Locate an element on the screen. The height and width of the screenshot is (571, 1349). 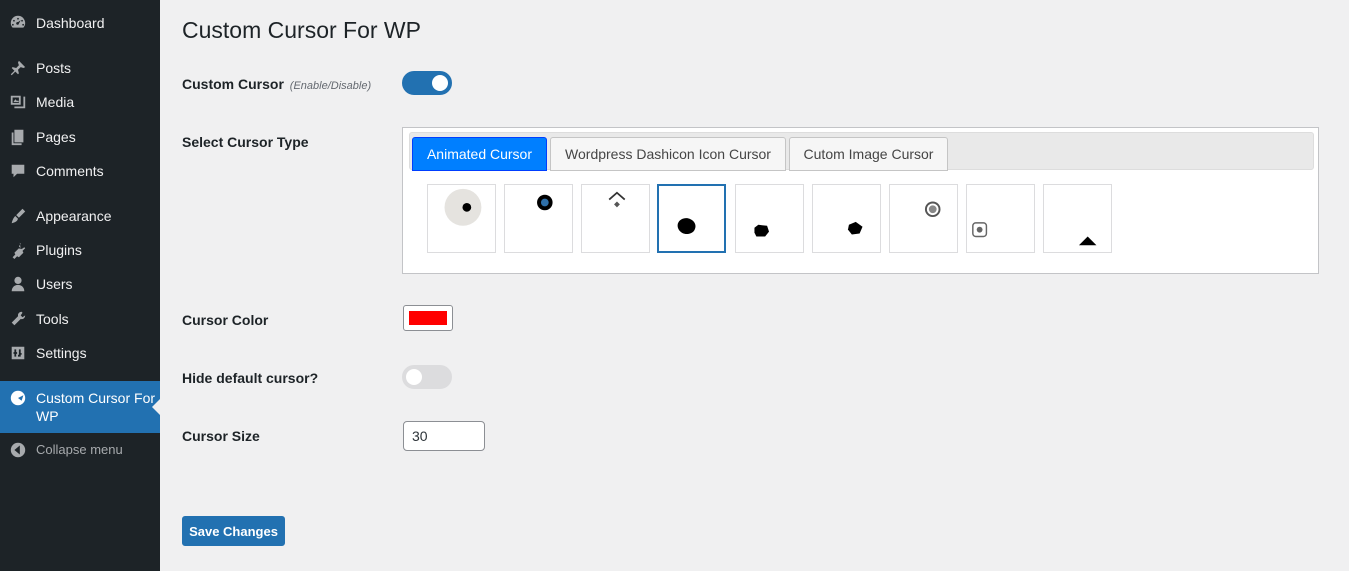
hide-default-cursor-toggle is located at coordinates (427, 377).